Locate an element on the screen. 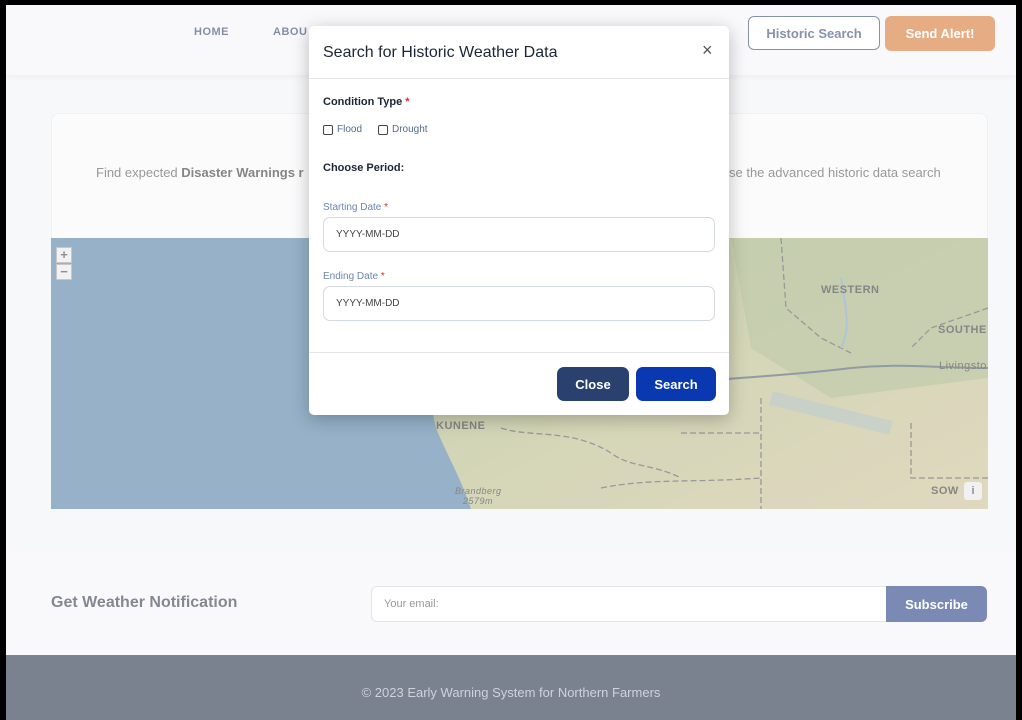 The height and width of the screenshot is (720, 1022). drought-checkbox-box is located at coordinates (383, 129).